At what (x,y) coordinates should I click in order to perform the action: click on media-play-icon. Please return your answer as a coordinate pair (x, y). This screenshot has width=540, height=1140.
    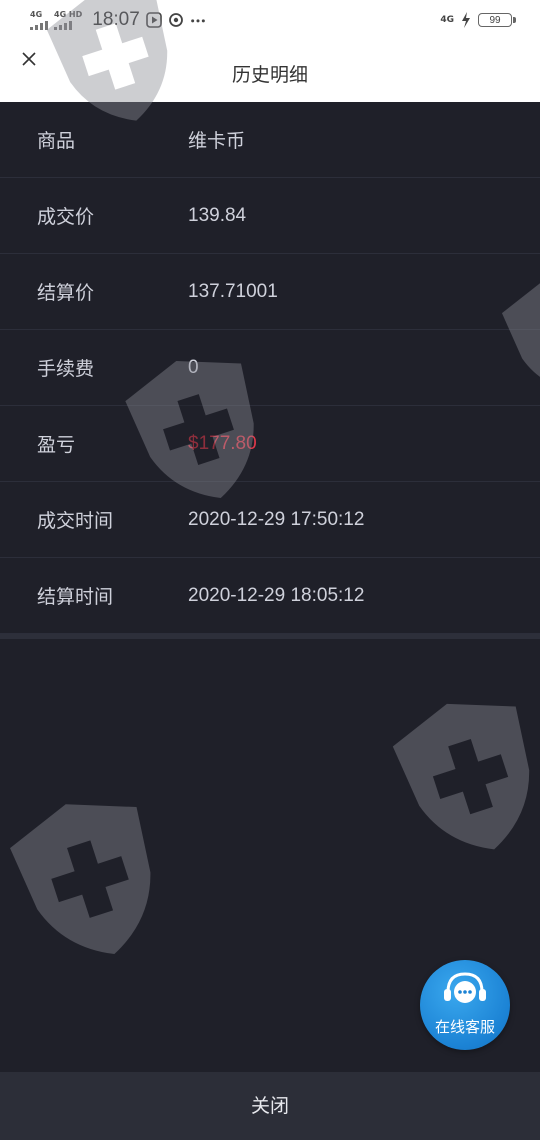
    Looking at the image, I should click on (154, 20).